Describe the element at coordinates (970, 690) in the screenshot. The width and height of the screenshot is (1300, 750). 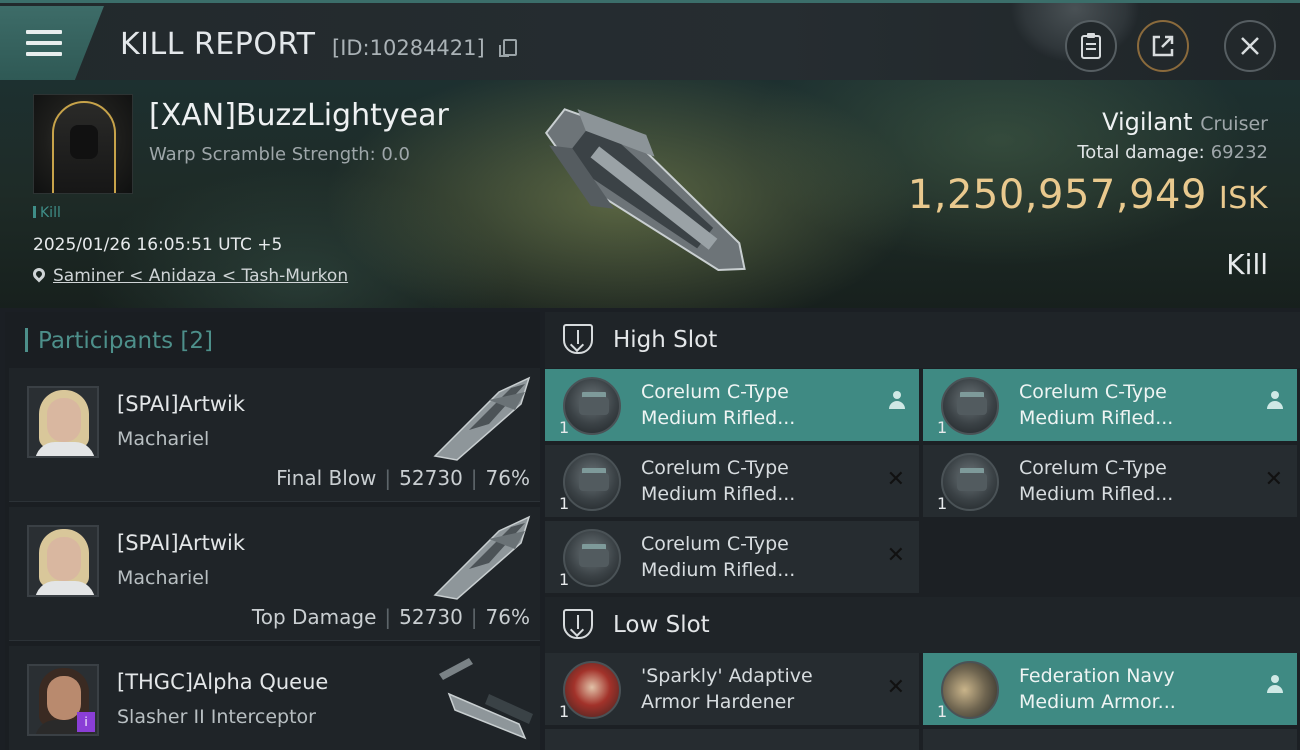
I see `armor-plate-icon` at that location.